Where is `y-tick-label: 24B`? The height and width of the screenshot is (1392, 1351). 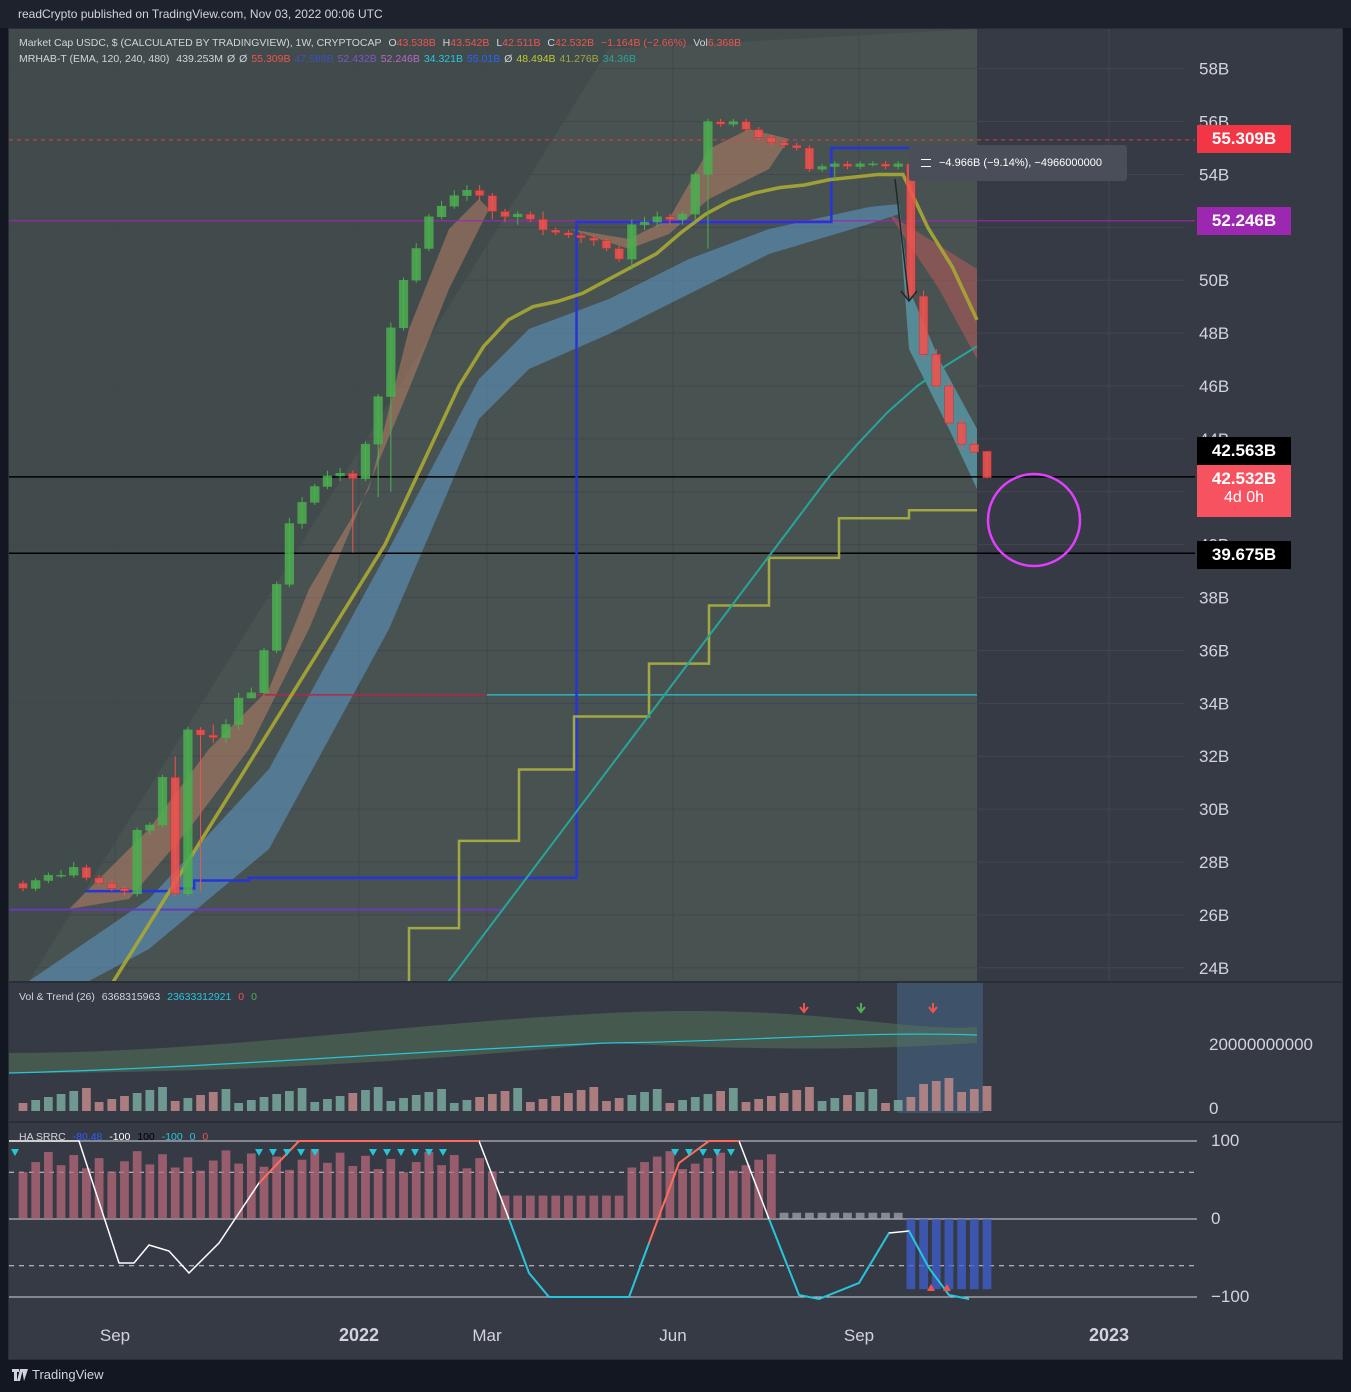
y-tick-label: 24B is located at coordinates (1214, 968).